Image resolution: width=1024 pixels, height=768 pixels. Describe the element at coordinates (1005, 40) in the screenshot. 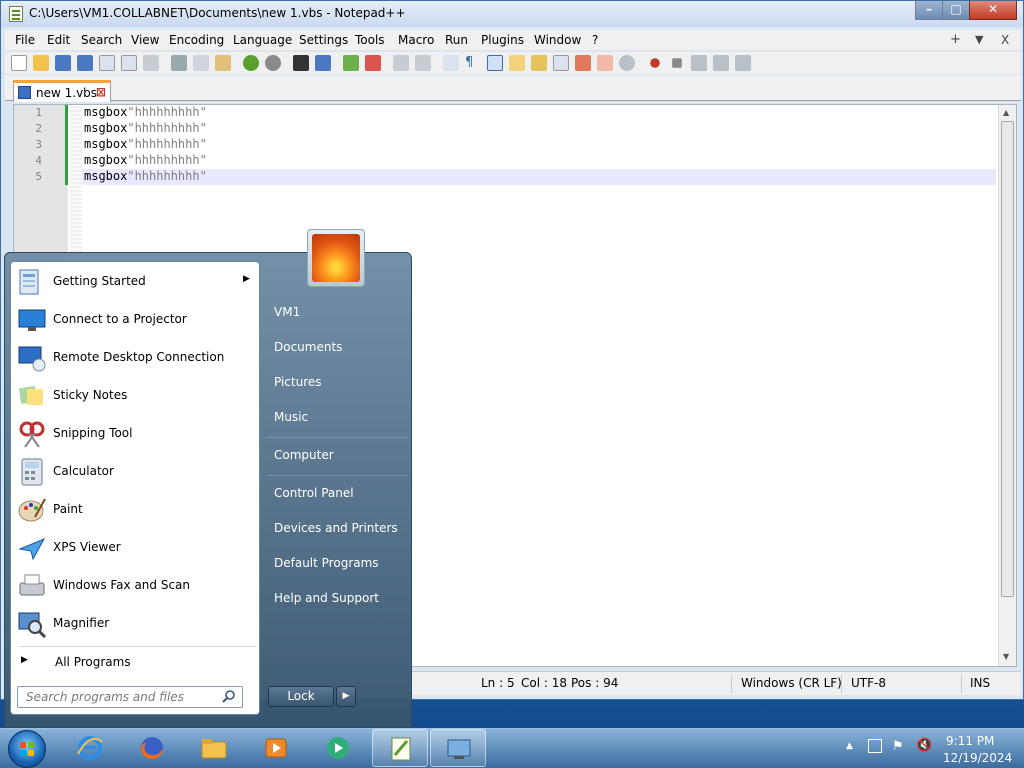

I see `close-tab-icon: X` at that location.